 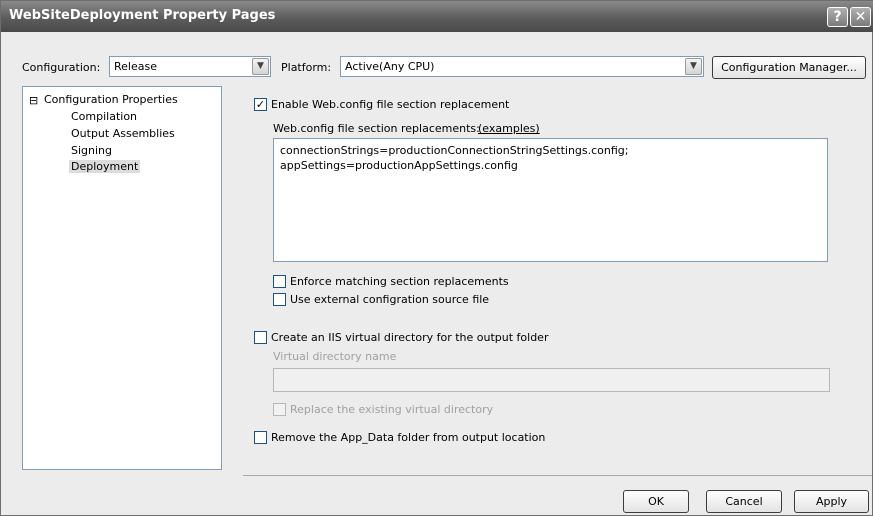 What do you see at coordinates (860, 17) in the screenshot?
I see `close-icon: ✕` at bounding box center [860, 17].